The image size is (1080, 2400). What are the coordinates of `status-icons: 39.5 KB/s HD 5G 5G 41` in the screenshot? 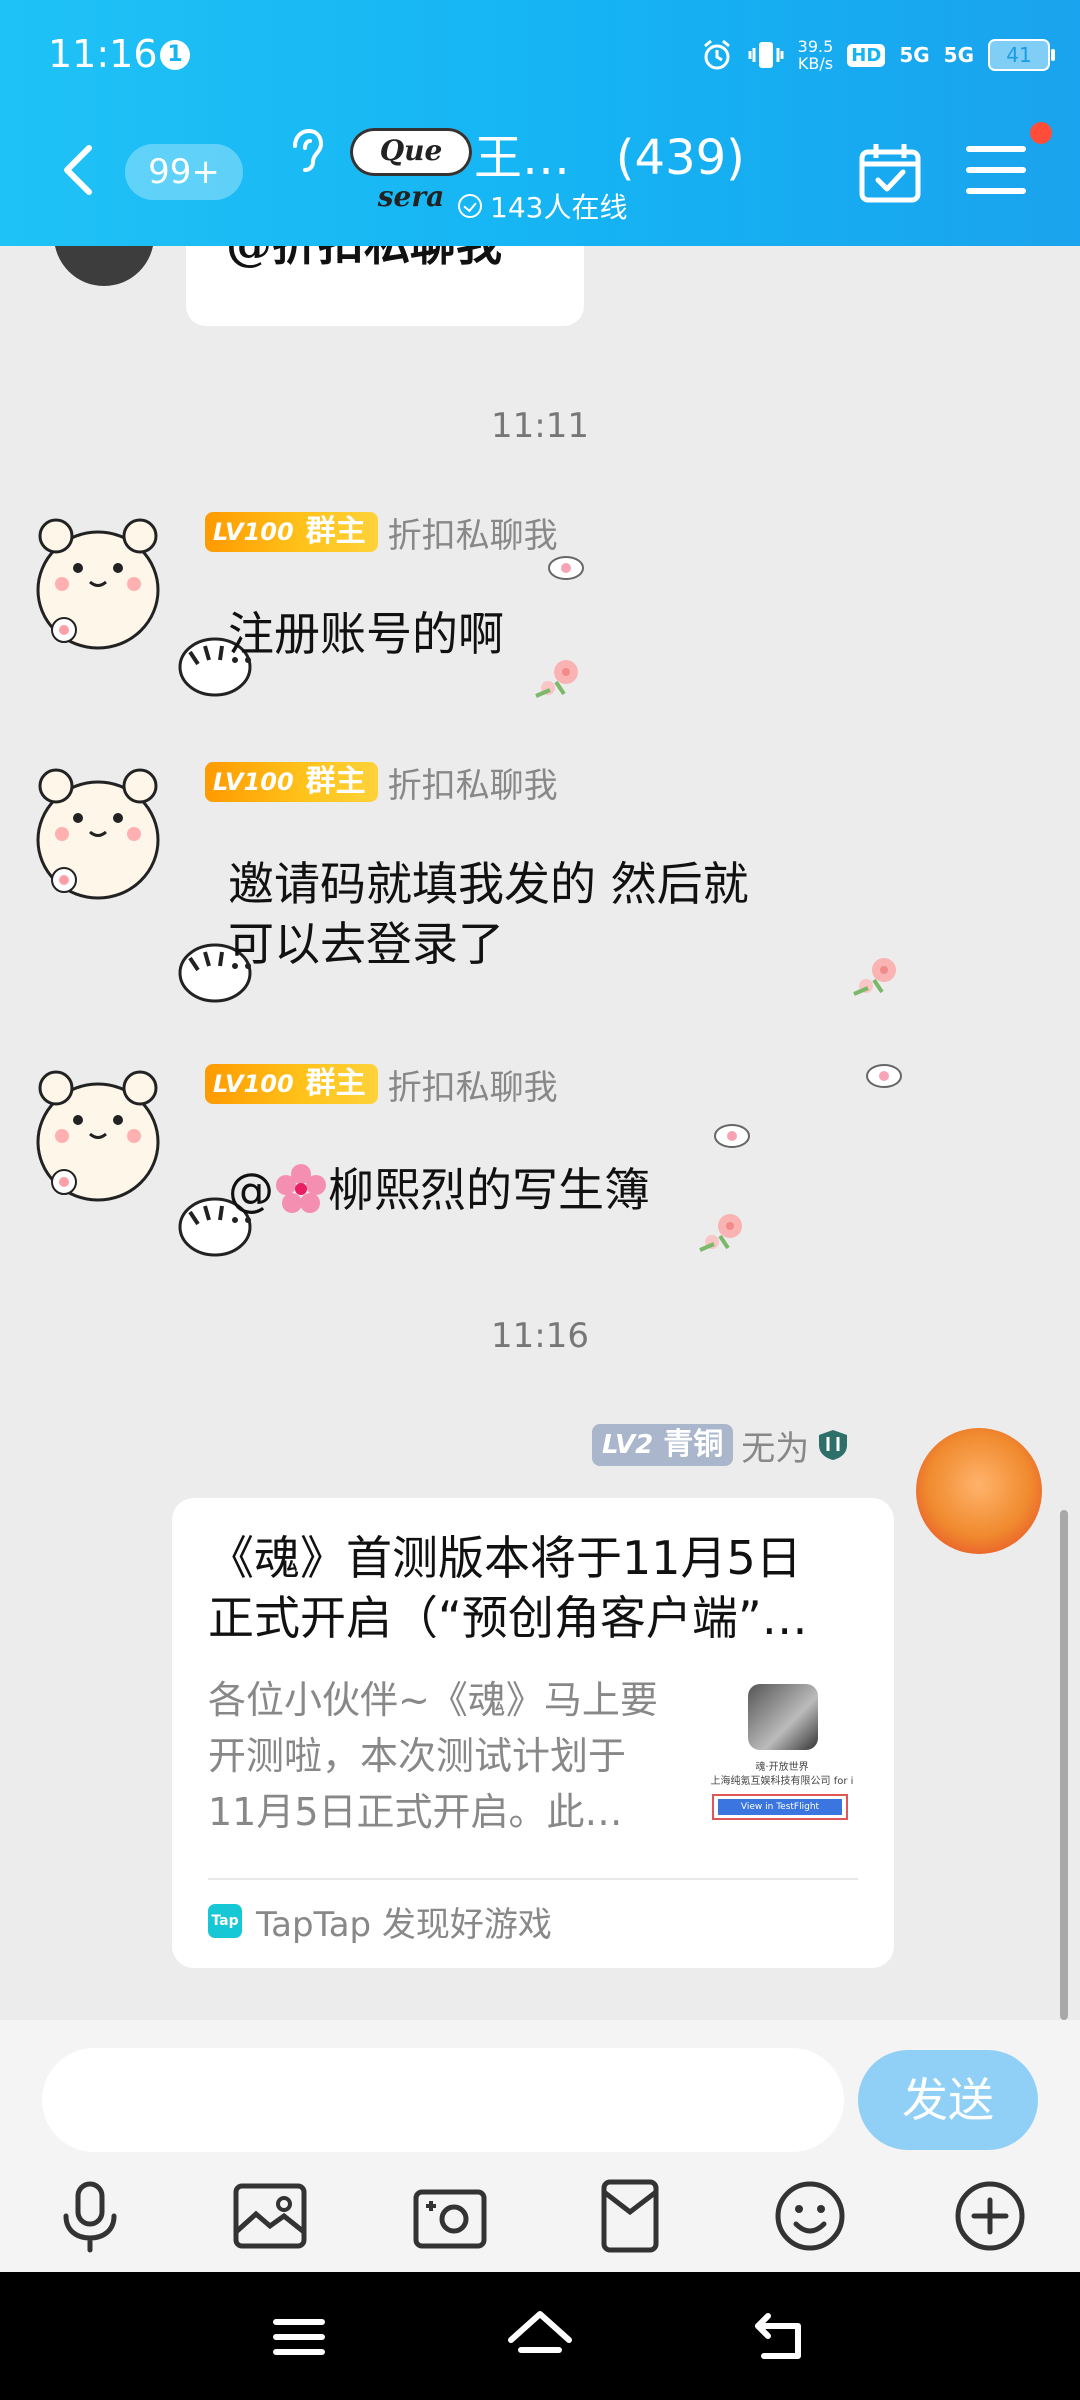 It's located at (877, 55).